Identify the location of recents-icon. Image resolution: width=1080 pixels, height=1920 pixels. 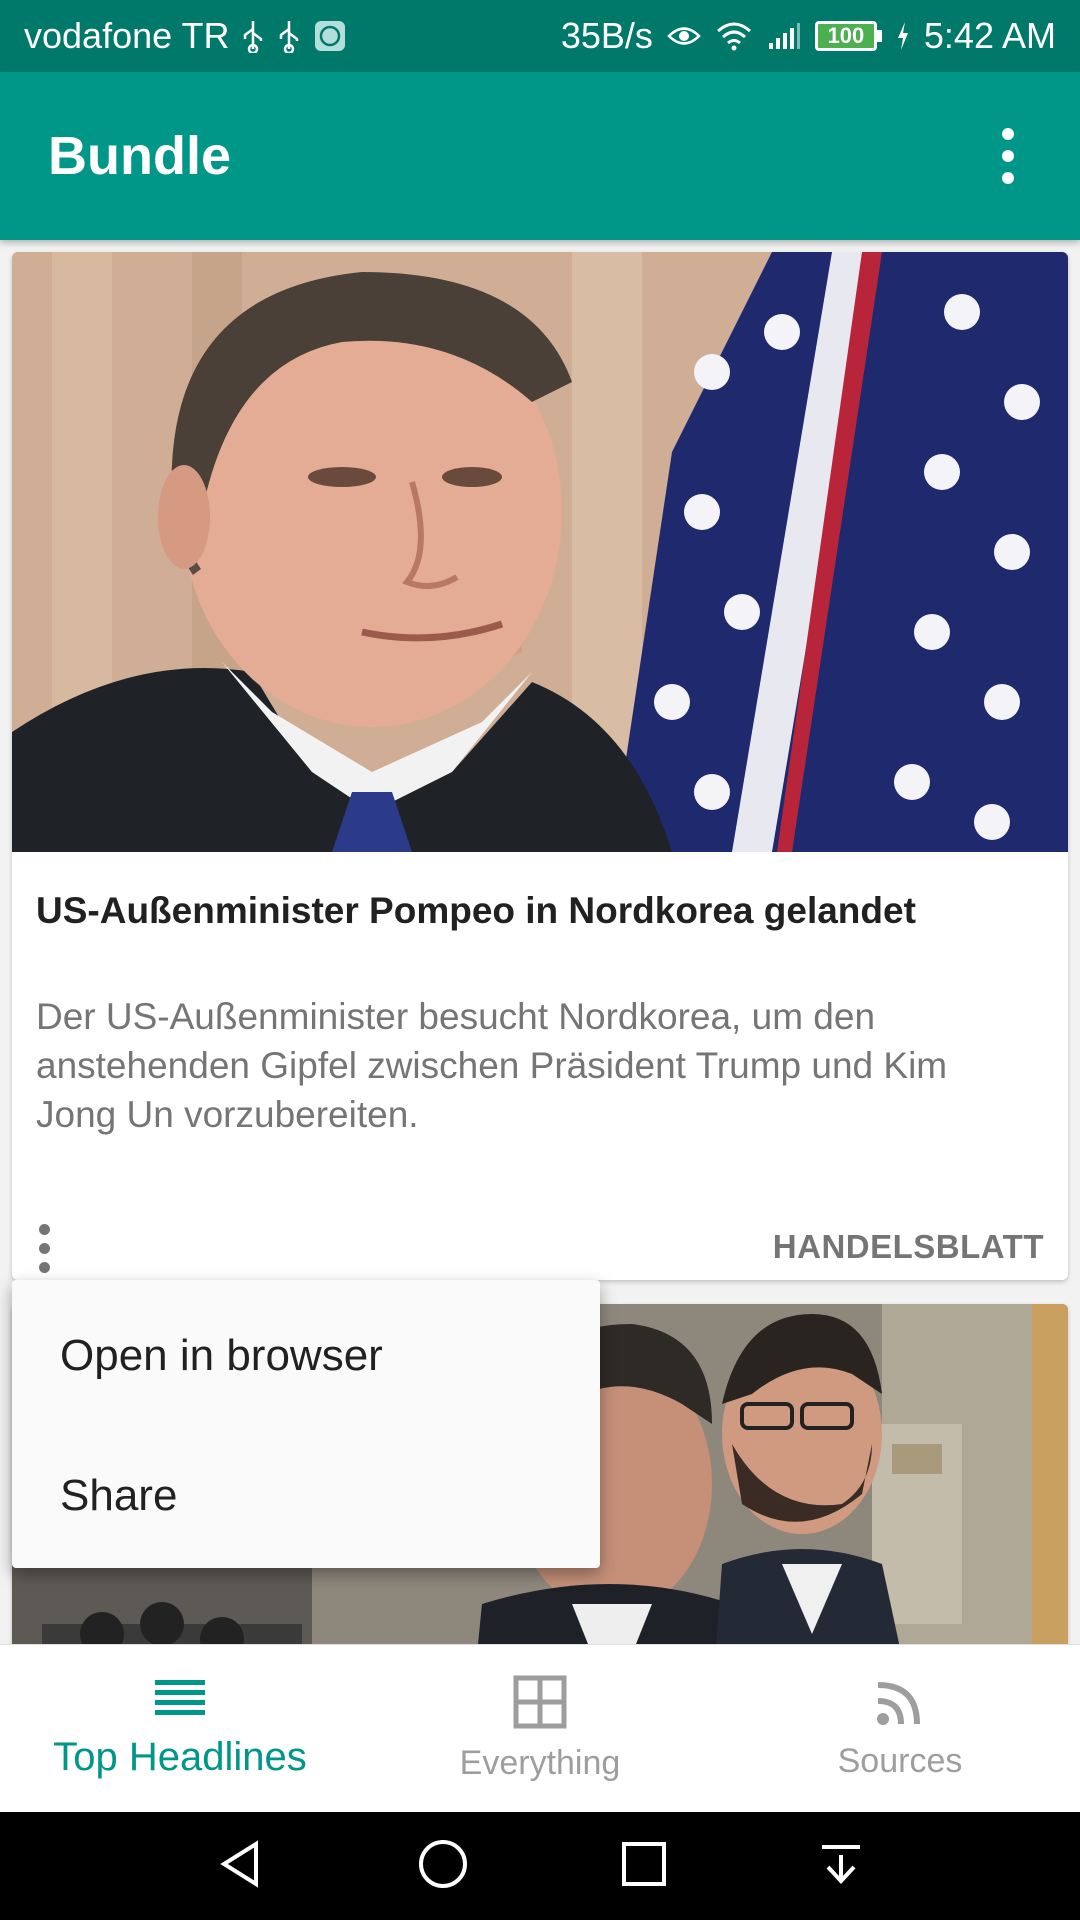
(644, 1866).